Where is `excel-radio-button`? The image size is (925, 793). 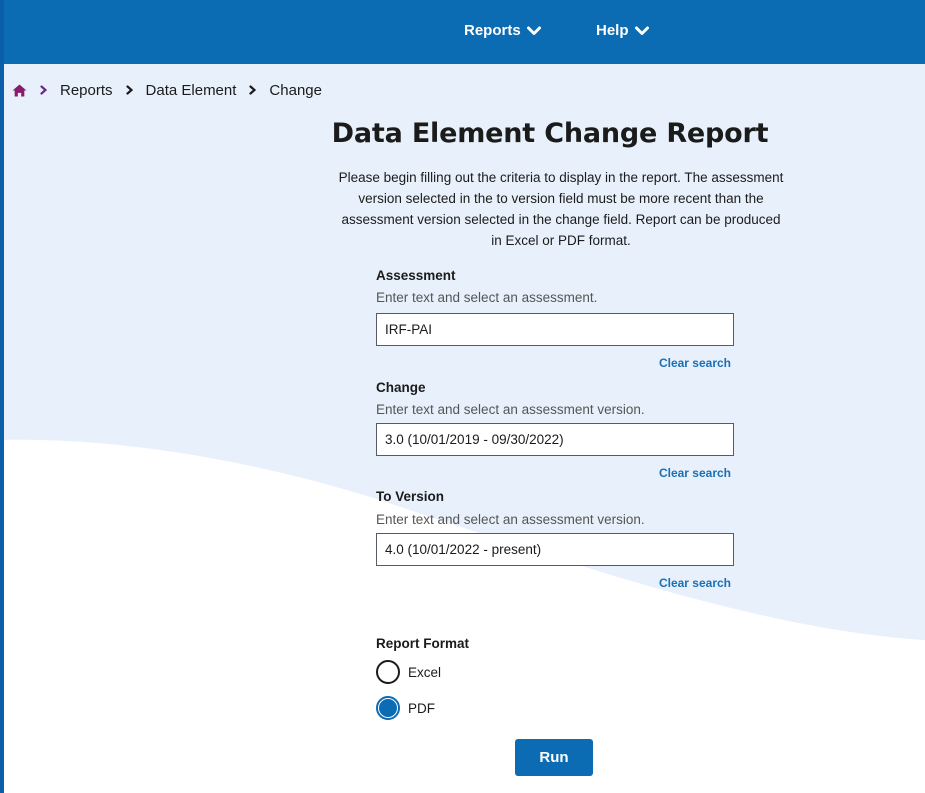 excel-radio-button is located at coordinates (388, 672).